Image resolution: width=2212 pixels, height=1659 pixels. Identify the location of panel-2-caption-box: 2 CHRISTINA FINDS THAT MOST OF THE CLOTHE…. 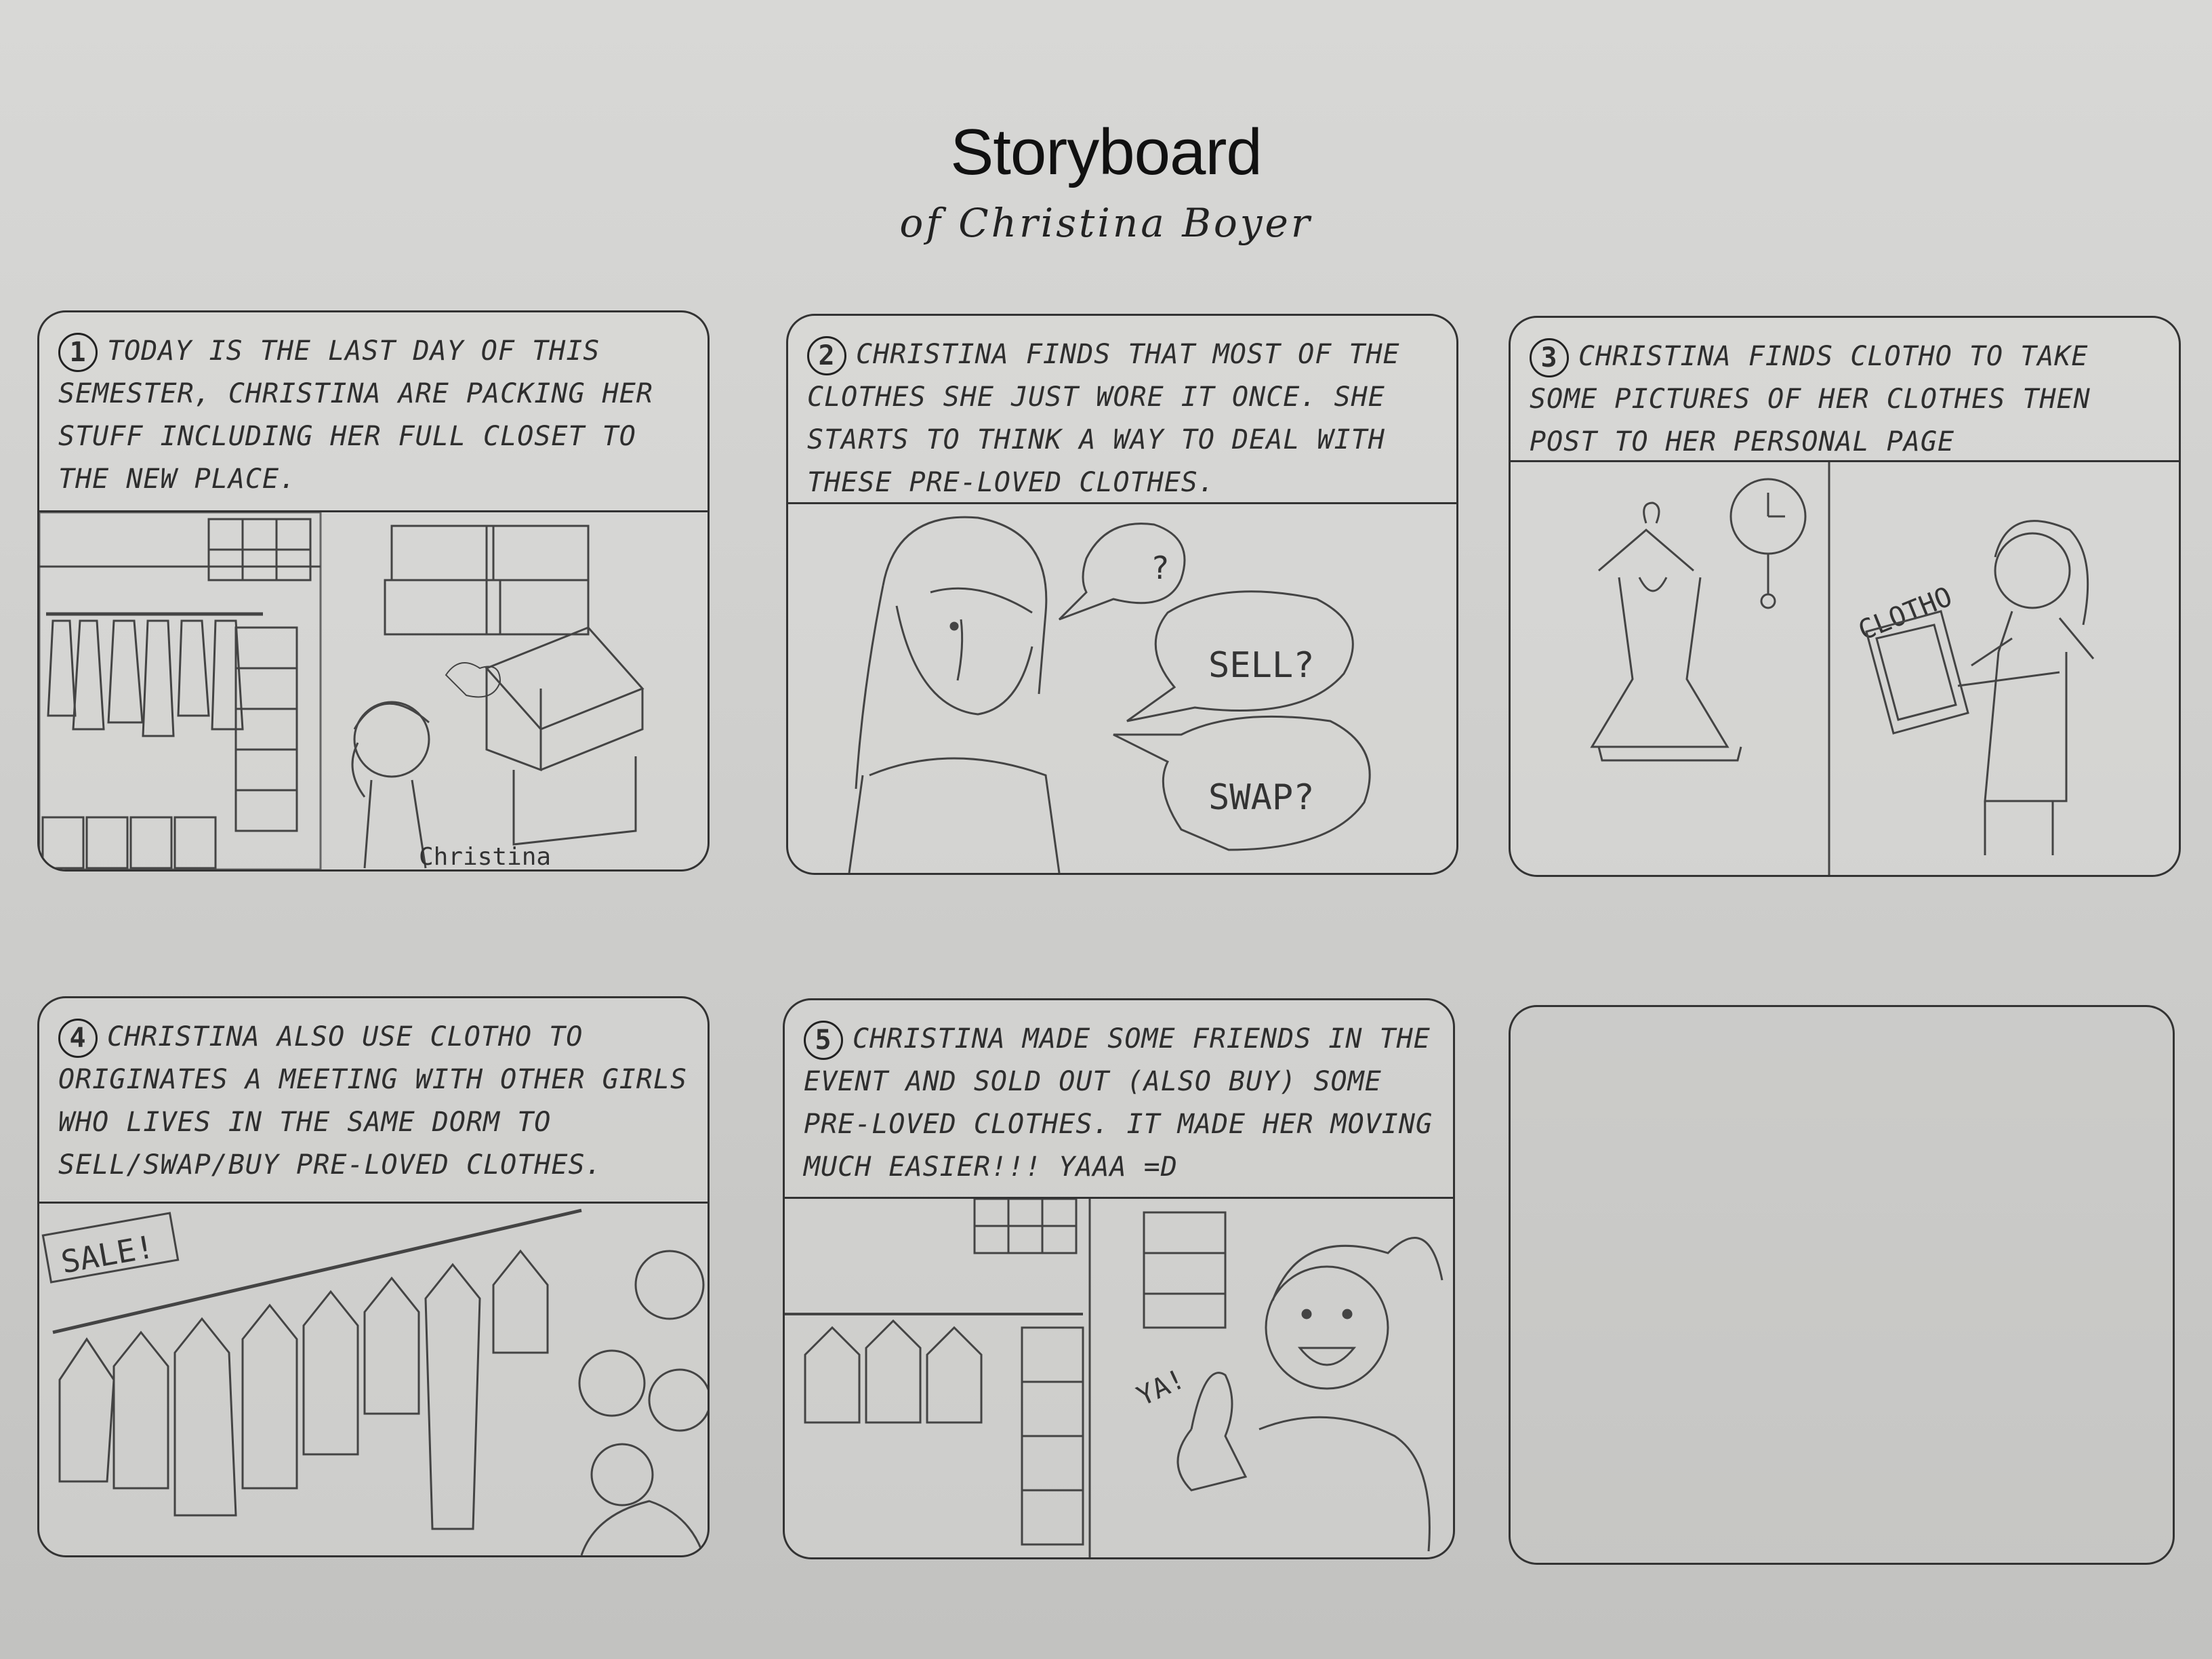
(1122, 410).